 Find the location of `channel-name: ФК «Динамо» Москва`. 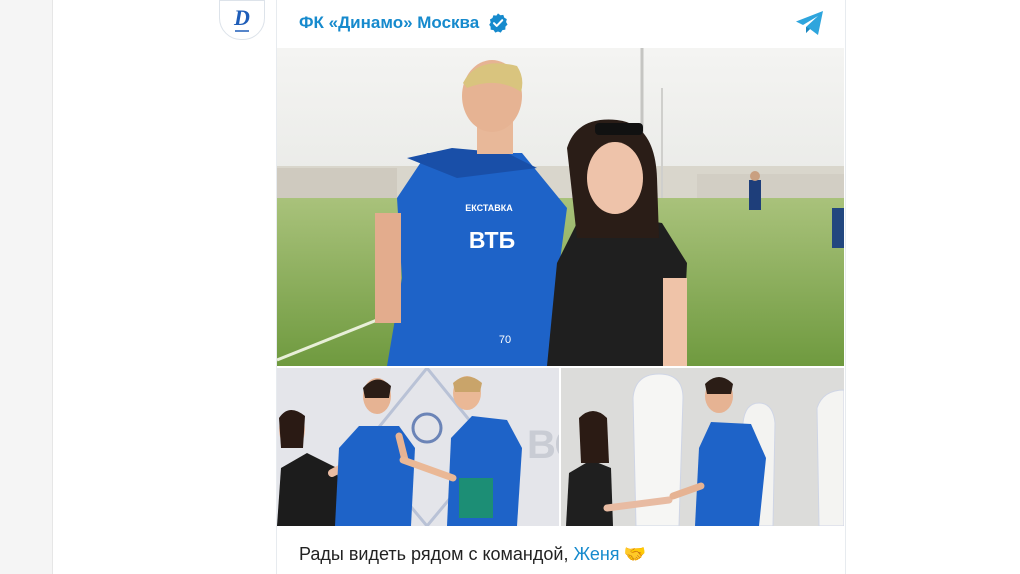

channel-name: ФК «Динамо» Москва is located at coordinates (389, 23).